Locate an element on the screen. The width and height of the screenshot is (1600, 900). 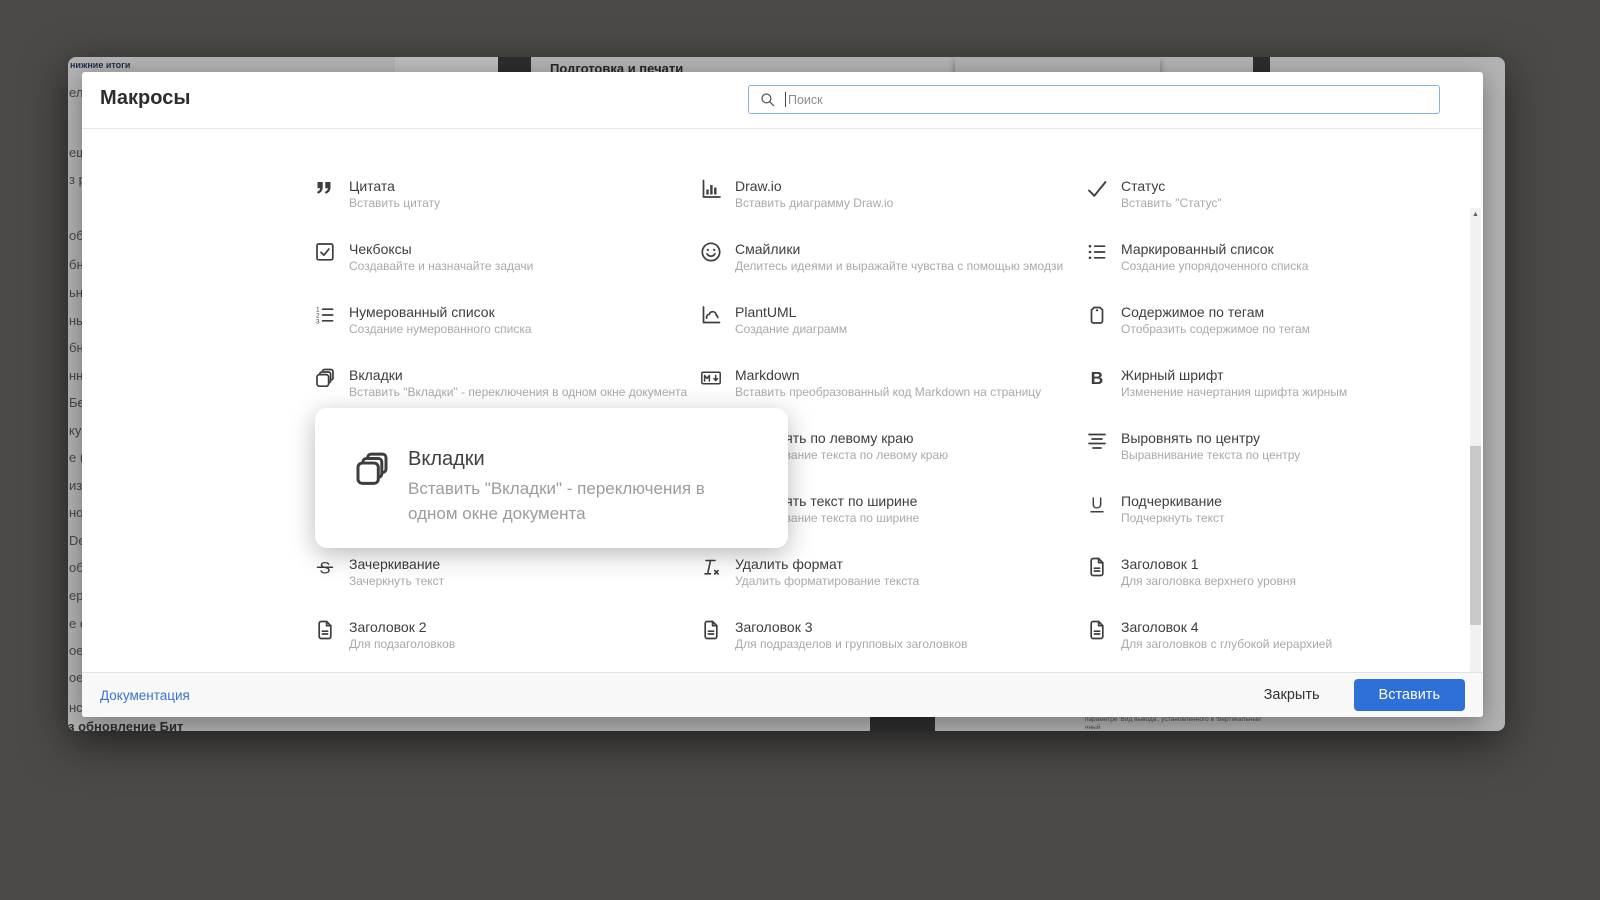
macro-item: PlantUML Создание диаграмм is located at coordinates (892, 335).